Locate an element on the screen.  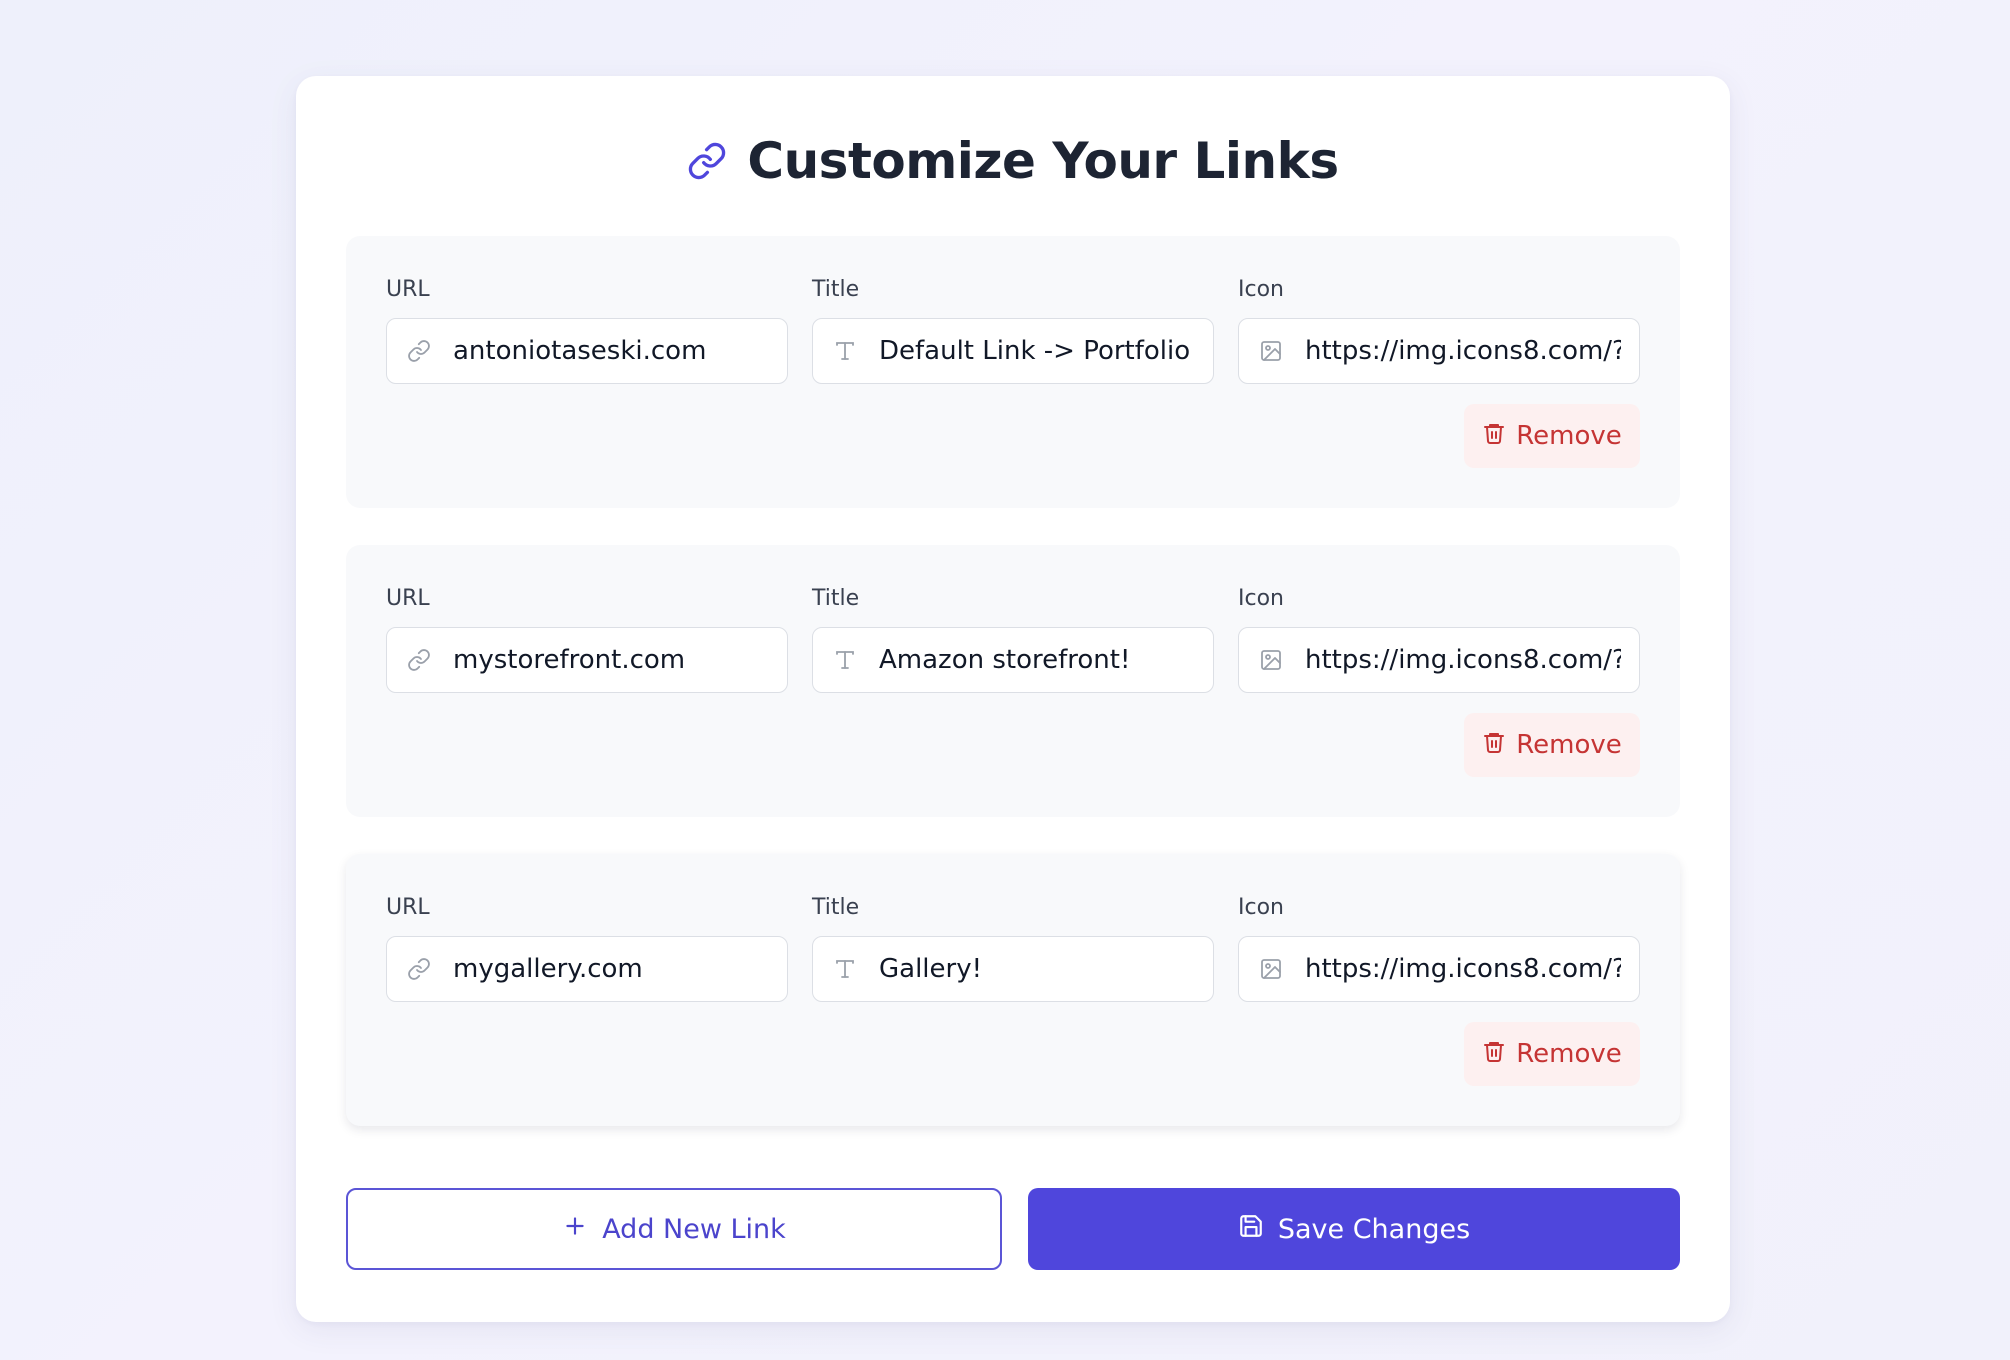
title-value: Amazon storefront! is located at coordinates (1005, 660).